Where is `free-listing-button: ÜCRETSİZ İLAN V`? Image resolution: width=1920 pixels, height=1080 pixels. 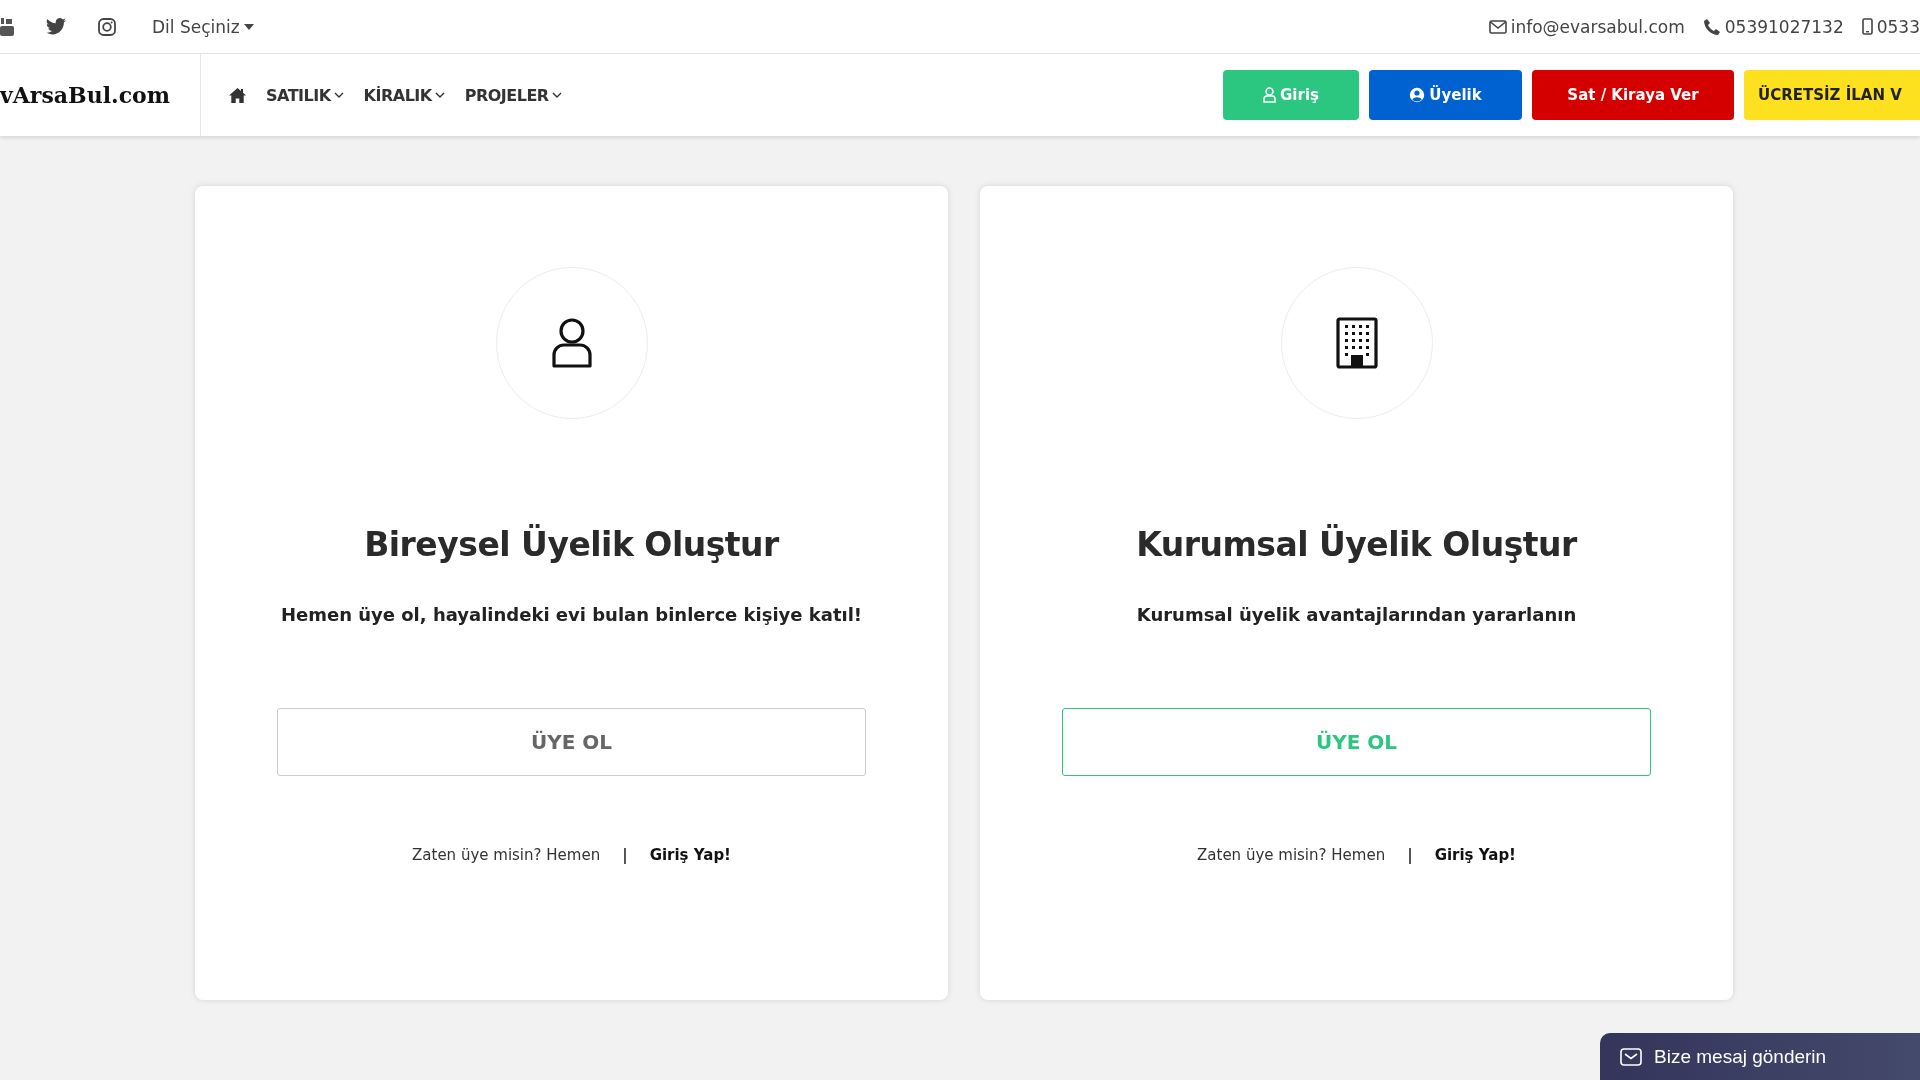 free-listing-button: ÜCRETSİZ İLAN V is located at coordinates (1832, 95).